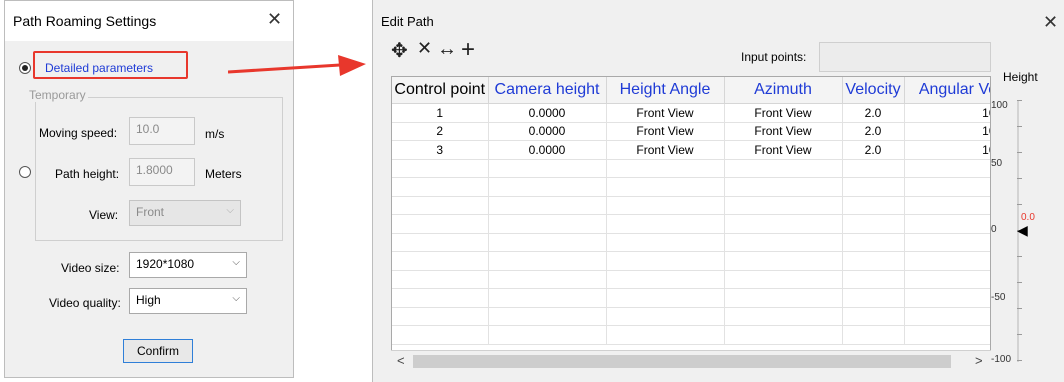  What do you see at coordinates (997, 163) in the screenshot?
I see `tick-label: 50` at bounding box center [997, 163].